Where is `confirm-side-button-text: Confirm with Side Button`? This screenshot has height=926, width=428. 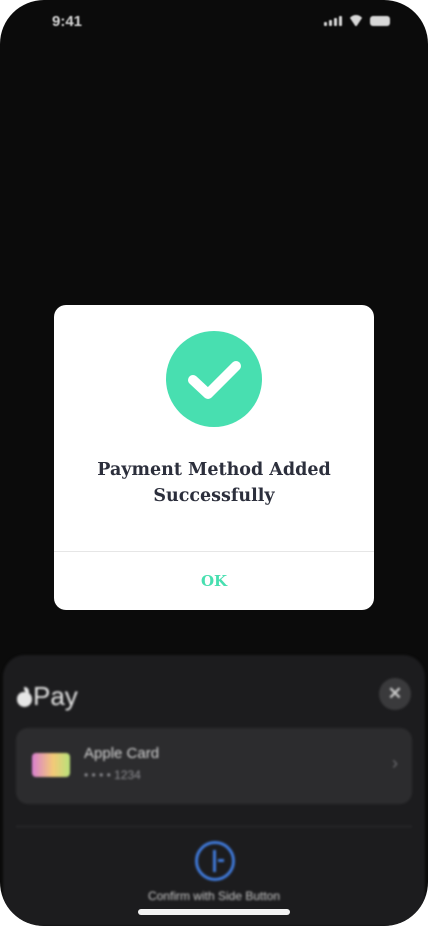 confirm-side-button-text: Confirm with Side Button is located at coordinates (214, 896).